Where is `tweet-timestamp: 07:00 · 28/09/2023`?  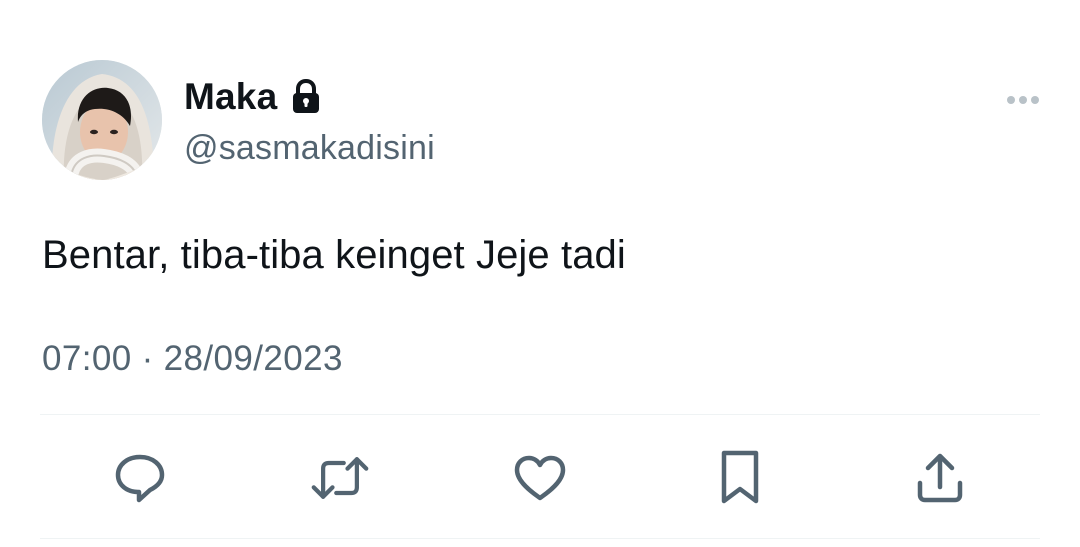
tweet-timestamp: 07:00 · 28/09/2023 is located at coordinates (192, 359).